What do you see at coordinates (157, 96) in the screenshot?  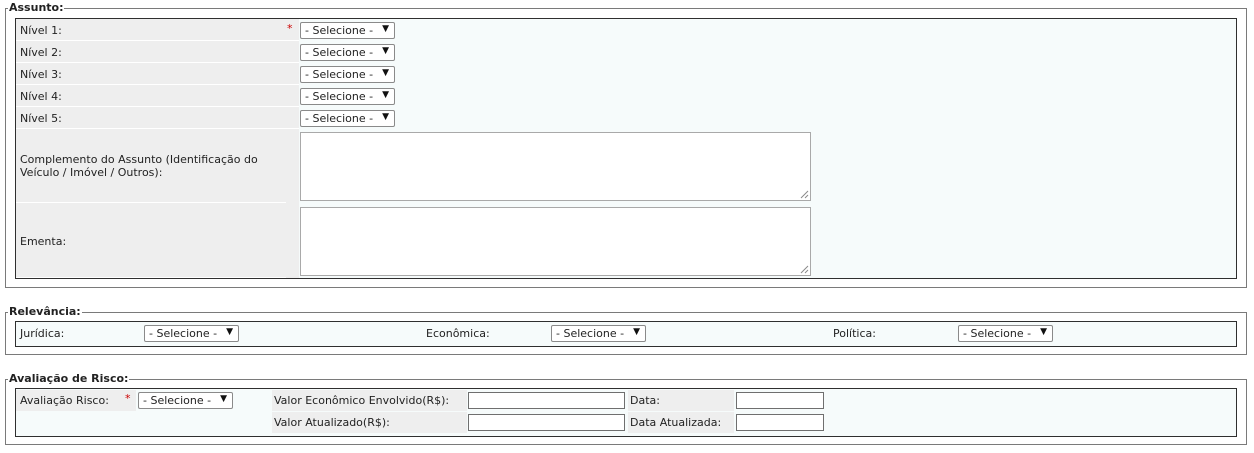 I see `nivel-4-label: Nível 4:` at bounding box center [157, 96].